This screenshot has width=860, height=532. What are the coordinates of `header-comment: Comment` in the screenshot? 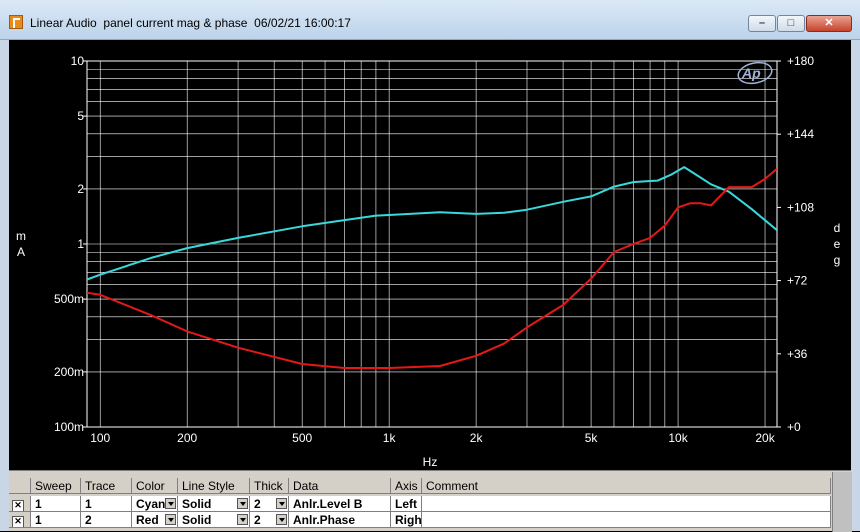 It's located at (626, 486).